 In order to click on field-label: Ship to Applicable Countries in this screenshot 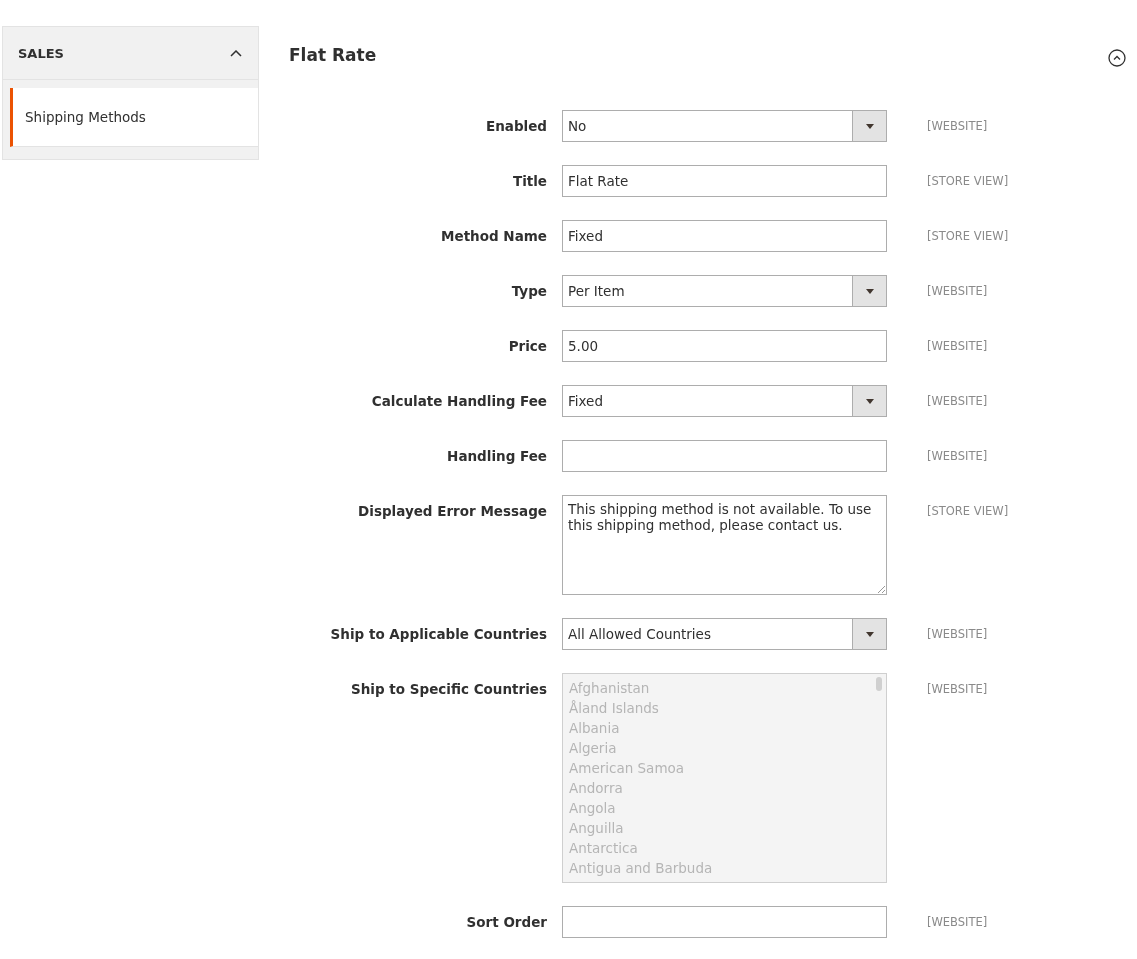, I will do `click(438, 634)`.